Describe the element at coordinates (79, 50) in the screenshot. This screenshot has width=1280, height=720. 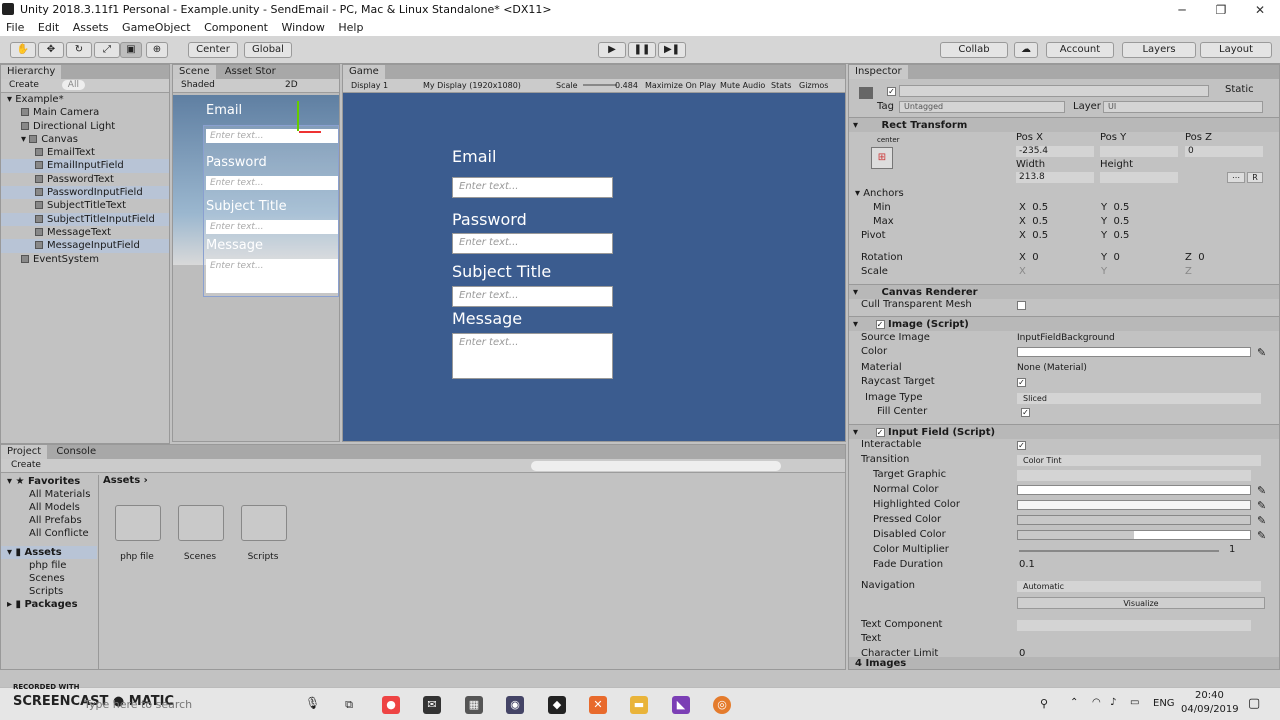
I see `rotate-tool-icon: ↻` at that location.